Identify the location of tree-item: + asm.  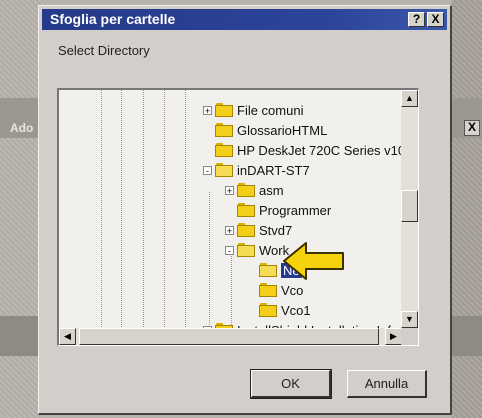
(254, 190).